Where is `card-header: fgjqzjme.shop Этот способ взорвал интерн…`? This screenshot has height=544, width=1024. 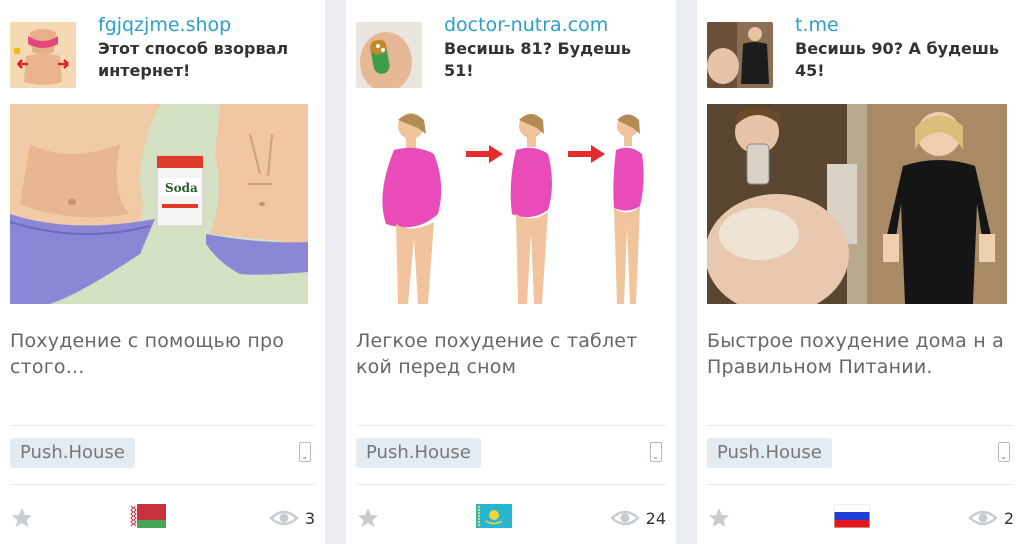 card-header: fgjqzjme.shop Этот способ взорвал интерн… is located at coordinates (162, 54).